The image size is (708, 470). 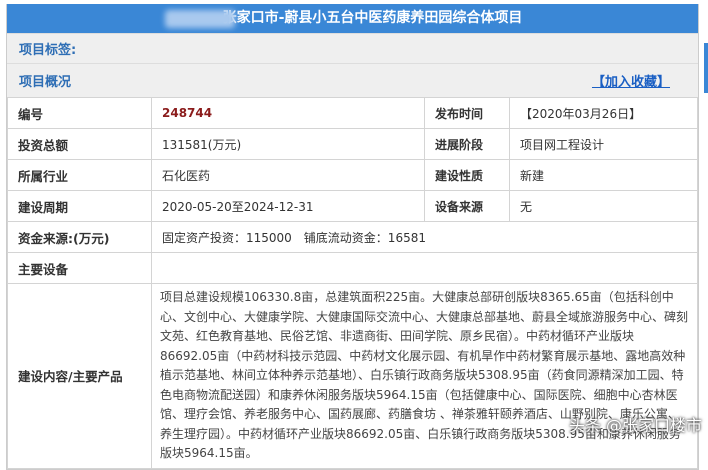 What do you see at coordinates (352, 80) in the screenshot?
I see `overview-row: 项目概况 【加入收藏】` at bounding box center [352, 80].